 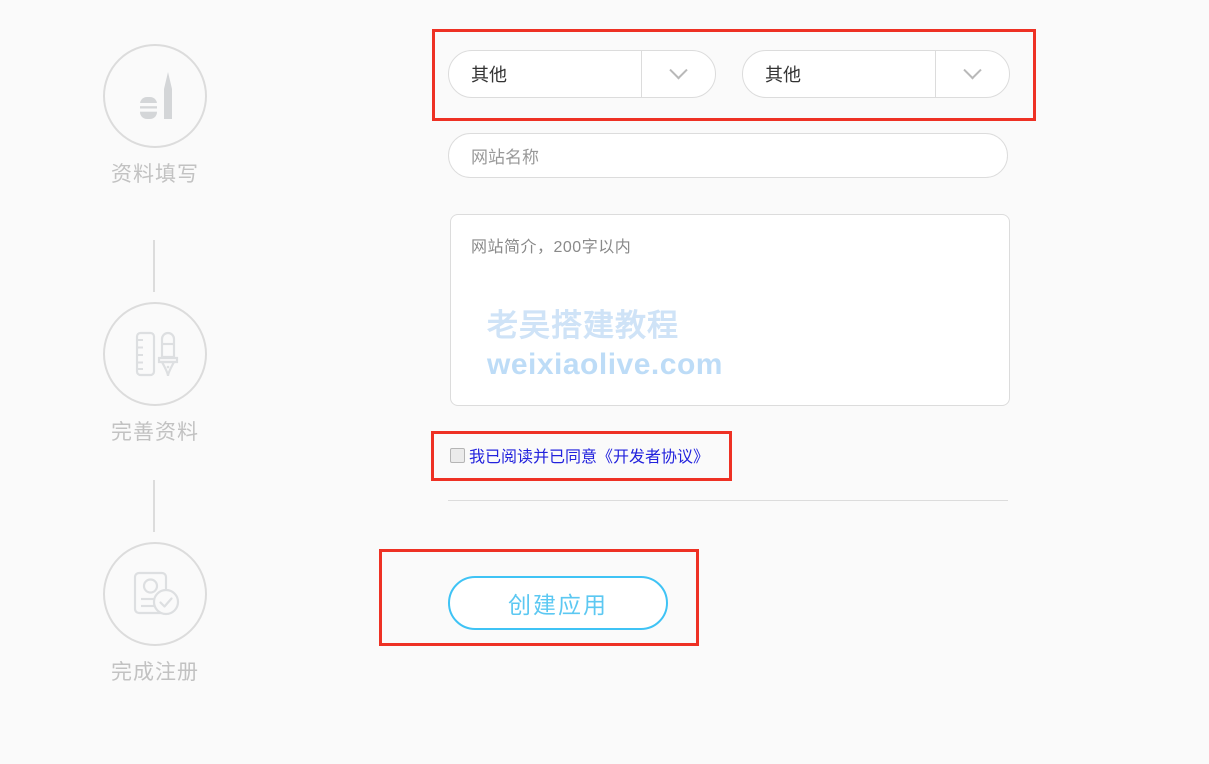 What do you see at coordinates (155, 432) in the screenshot?
I see `step-2-label: 完善资料` at bounding box center [155, 432].